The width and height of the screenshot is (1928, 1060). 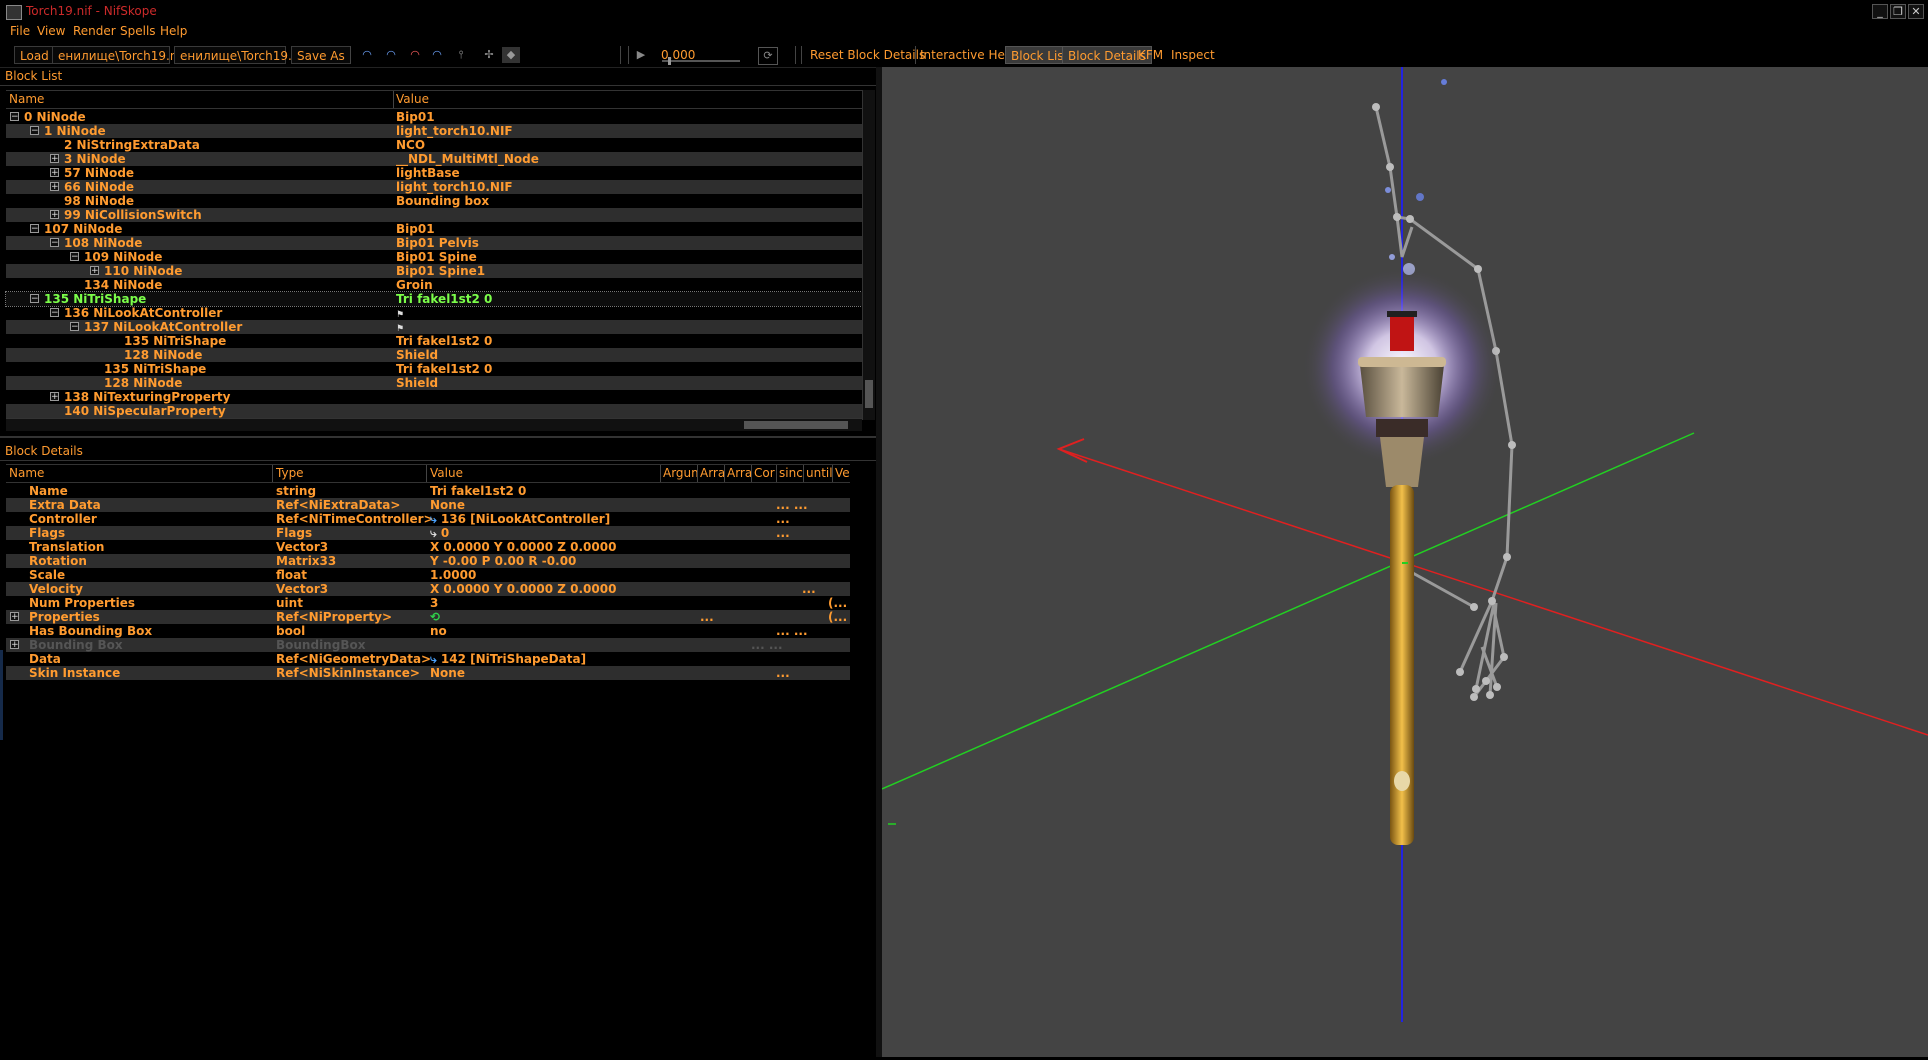 What do you see at coordinates (434, 313) in the screenshot?
I see `tree-row: −136 NiLookAtController ⚑` at bounding box center [434, 313].